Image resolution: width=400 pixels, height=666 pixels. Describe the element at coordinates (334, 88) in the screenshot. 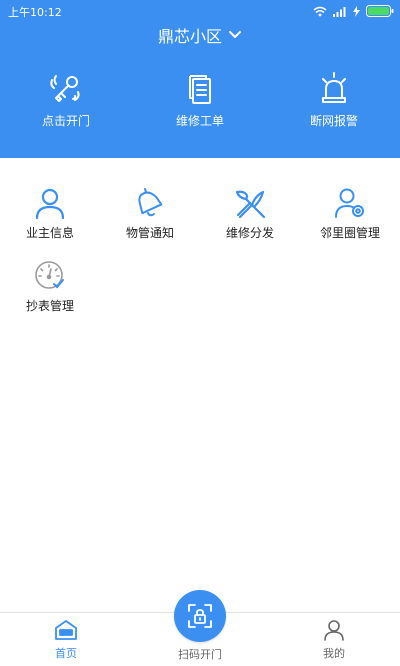

I see `alarm-icon` at that location.